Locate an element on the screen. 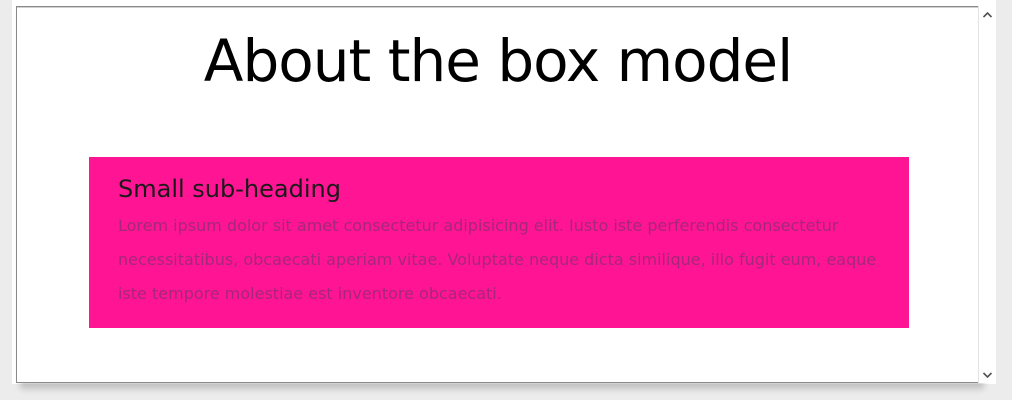 This screenshot has height=400, width=1012. scroll-down-button is located at coordinates (987, 374).